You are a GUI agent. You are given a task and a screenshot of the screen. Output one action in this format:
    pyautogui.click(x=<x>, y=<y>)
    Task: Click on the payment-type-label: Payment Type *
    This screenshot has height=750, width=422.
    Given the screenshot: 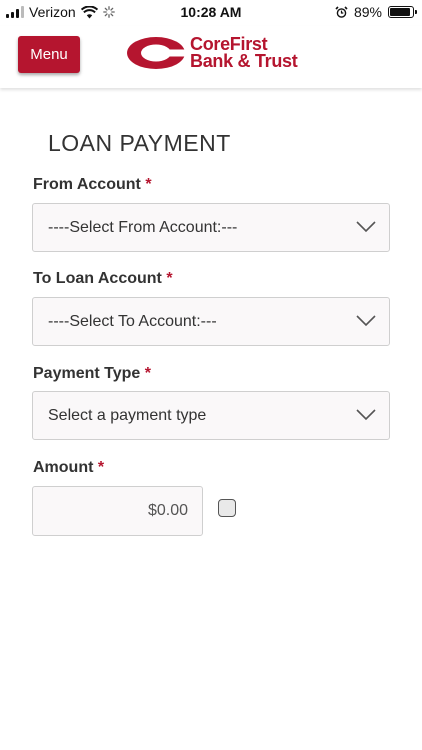 What is the action you would take?
    pyautogui.click(x=92, y=374)
    